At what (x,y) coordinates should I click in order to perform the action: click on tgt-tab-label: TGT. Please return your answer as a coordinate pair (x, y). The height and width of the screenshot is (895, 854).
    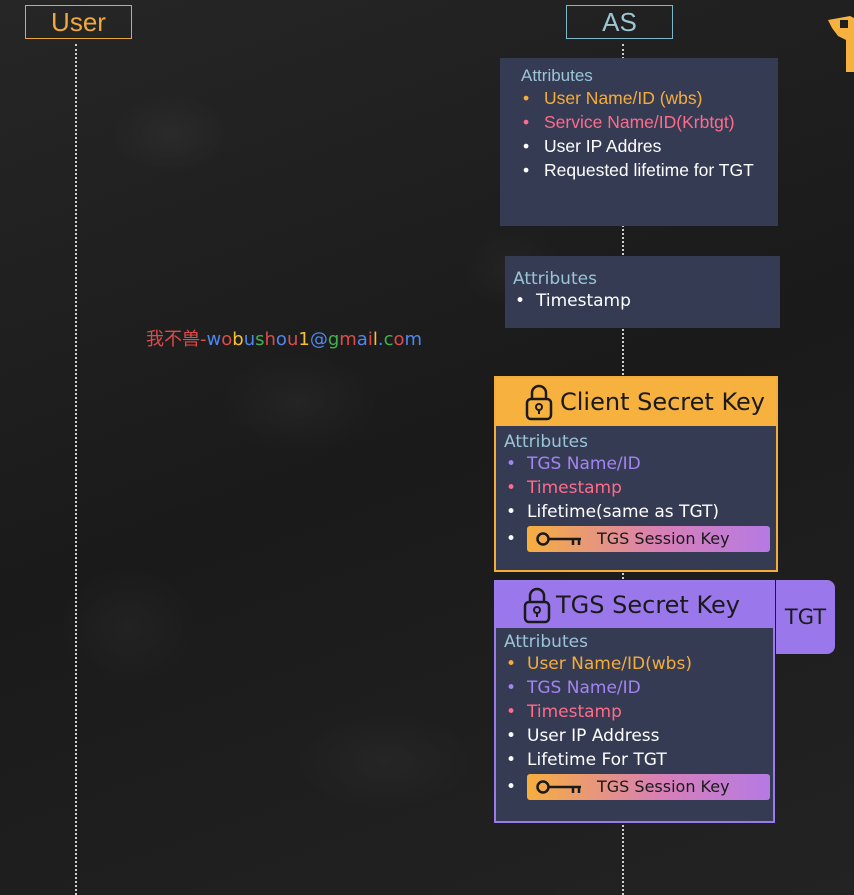
    Looking at the image, I should click on (805, 617).